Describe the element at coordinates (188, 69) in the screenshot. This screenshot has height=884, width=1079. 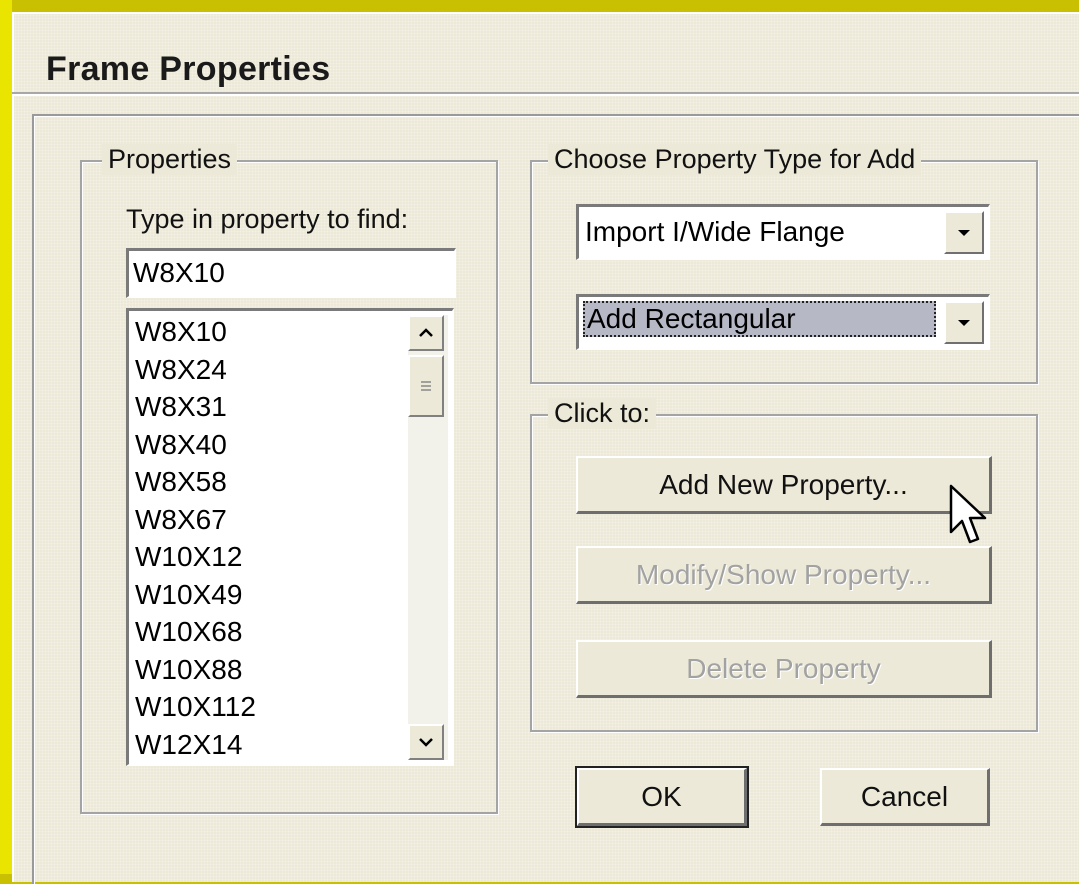
I see `dialog-title: Frame Properties` at that location.